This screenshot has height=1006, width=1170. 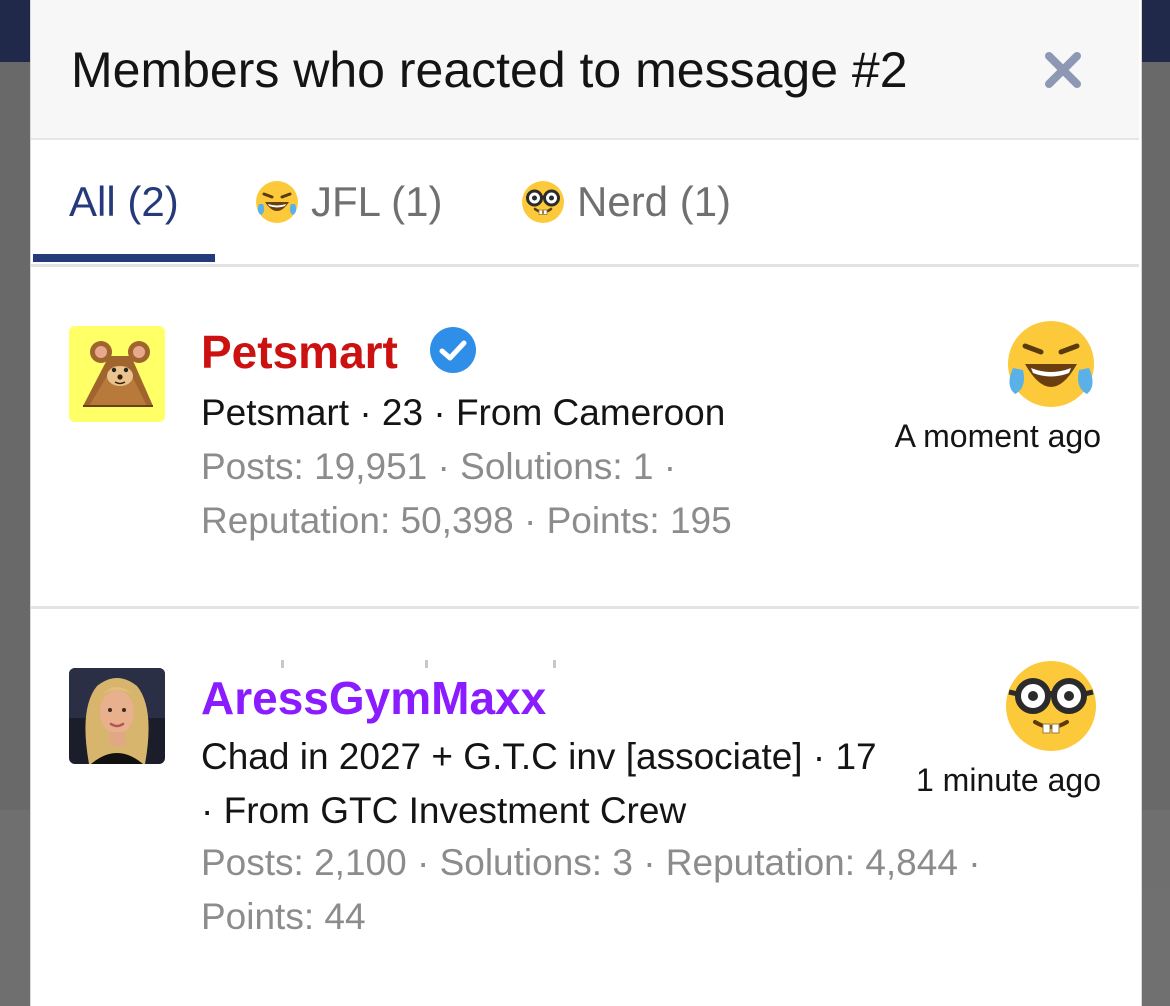 I want to click on modal-title: Members who reacted to message #2, so click(x=489, y=70).